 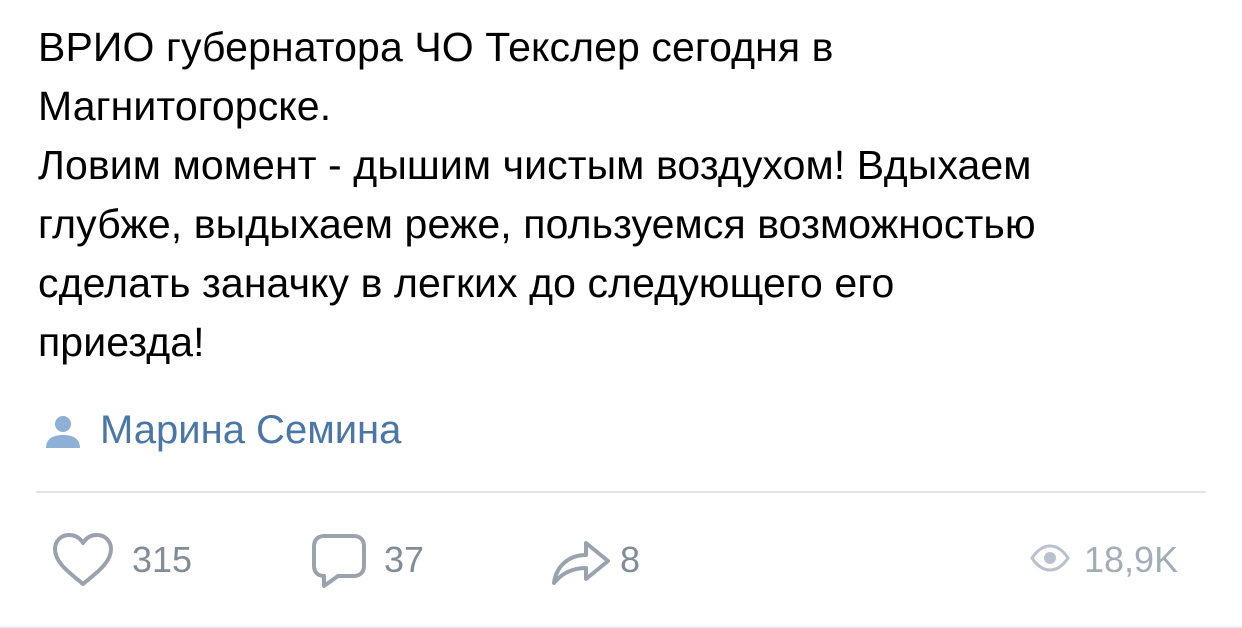 What do you see at coordinates (404, 559) in the screenshot?
I see `comment-count: 37` at bounding box center [404, 559].